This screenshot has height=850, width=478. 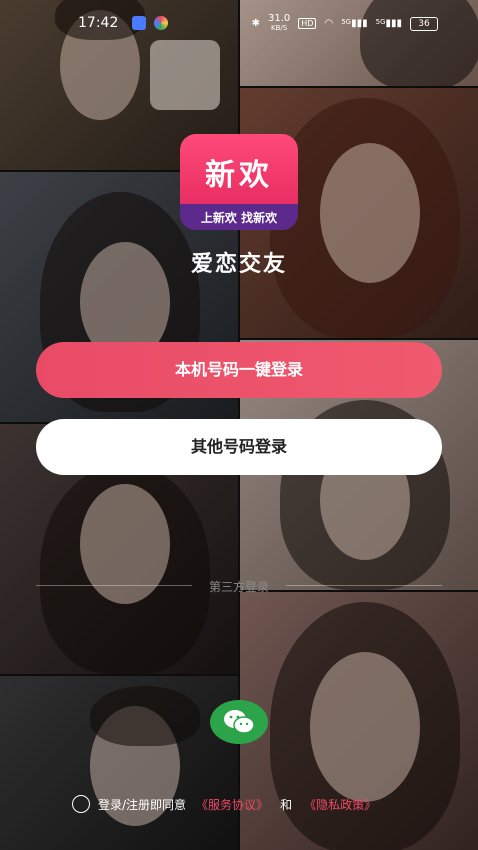 I want to click on battery-icon: 36, so click(x=424, y=23).